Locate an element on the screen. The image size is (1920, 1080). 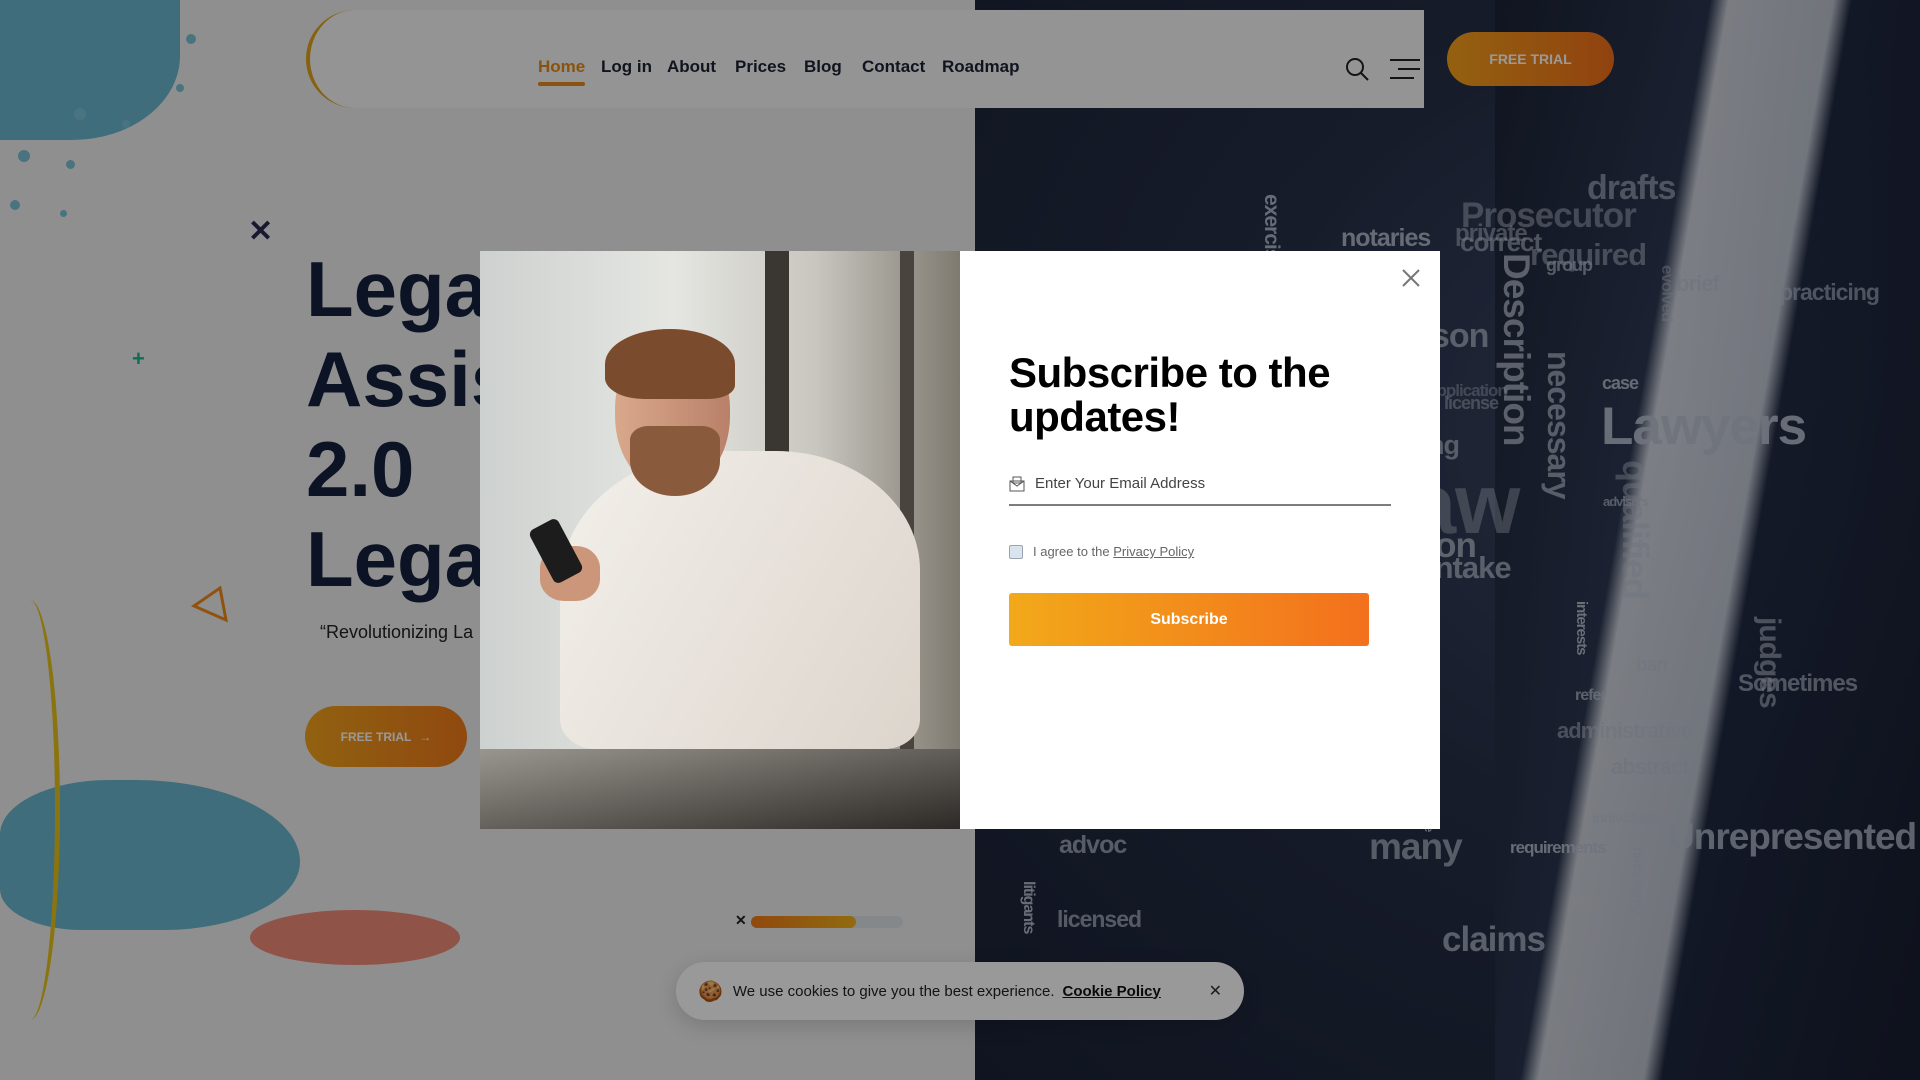
envelope-icon is located at coordinates (1017, 483).